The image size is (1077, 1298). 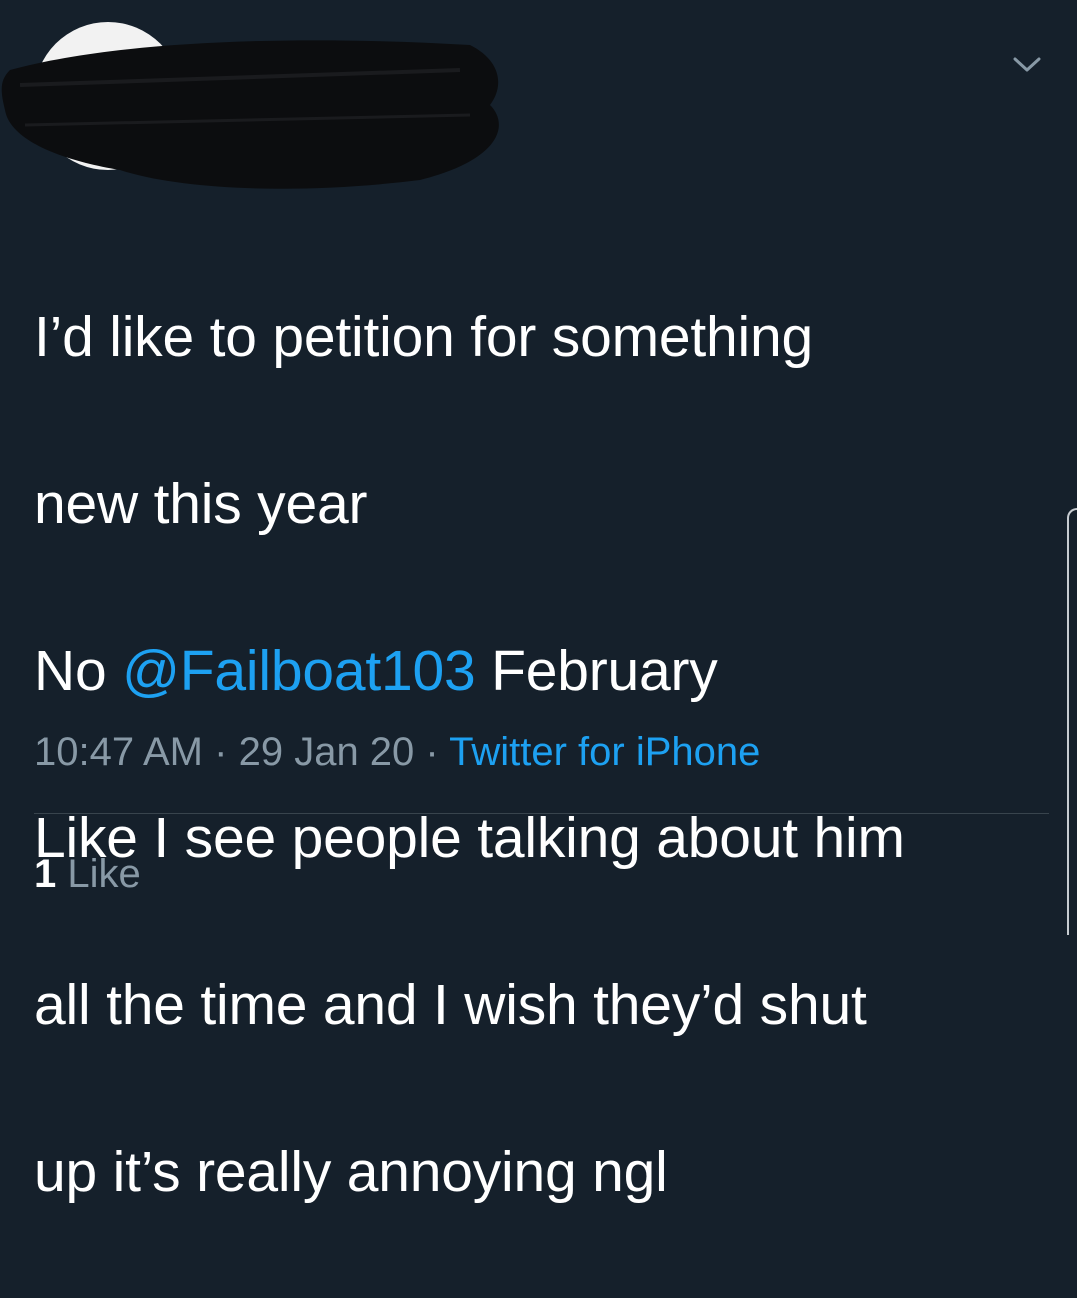 I want to click on tweet-line: up it’s really annoying ngl, so click(x=351, y=1171).